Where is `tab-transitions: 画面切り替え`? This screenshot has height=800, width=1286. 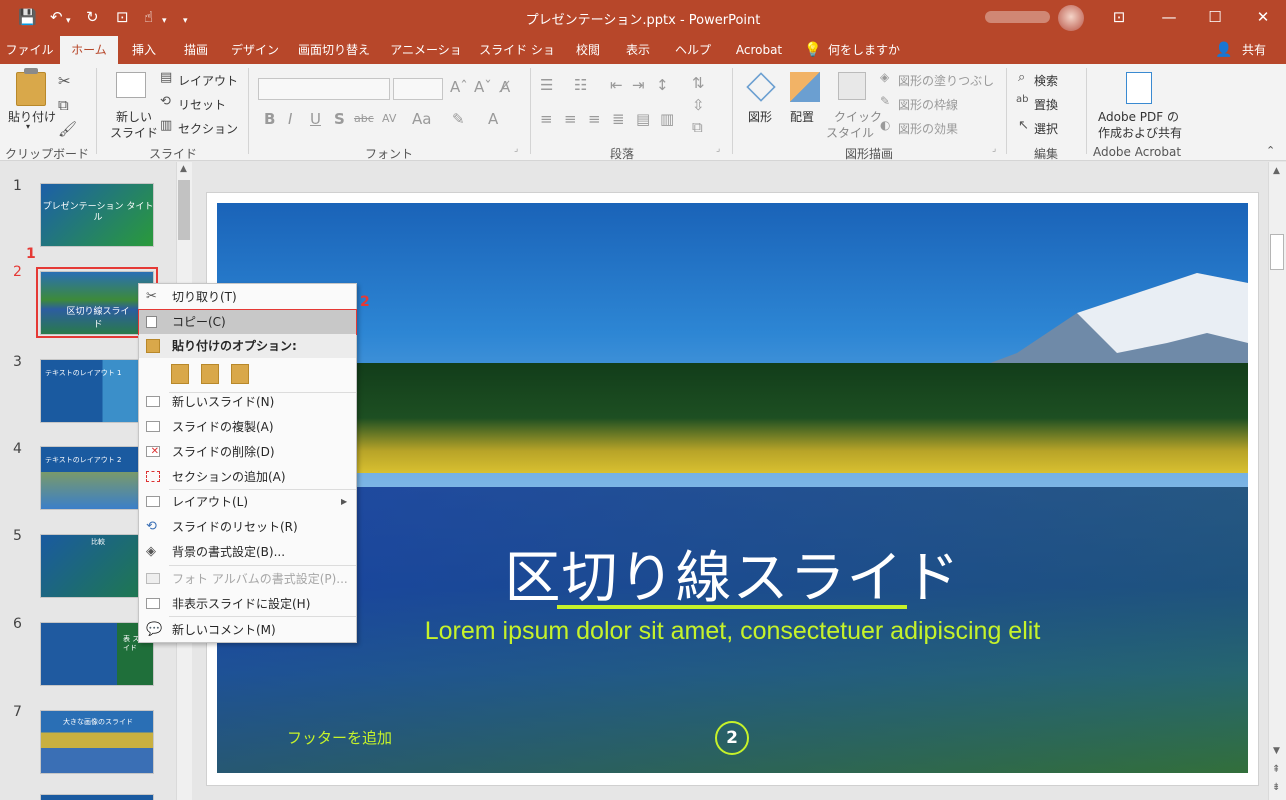
tab-transitions: 画面切り替え is located at coordinates (334, 50).